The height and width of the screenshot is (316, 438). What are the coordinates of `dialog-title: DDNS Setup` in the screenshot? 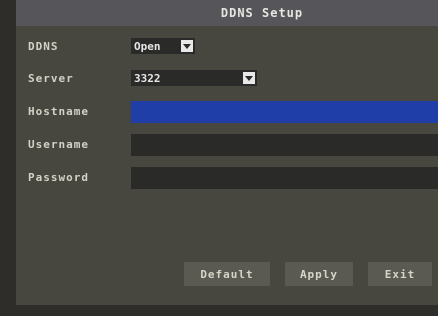 It's located at (262, 13).